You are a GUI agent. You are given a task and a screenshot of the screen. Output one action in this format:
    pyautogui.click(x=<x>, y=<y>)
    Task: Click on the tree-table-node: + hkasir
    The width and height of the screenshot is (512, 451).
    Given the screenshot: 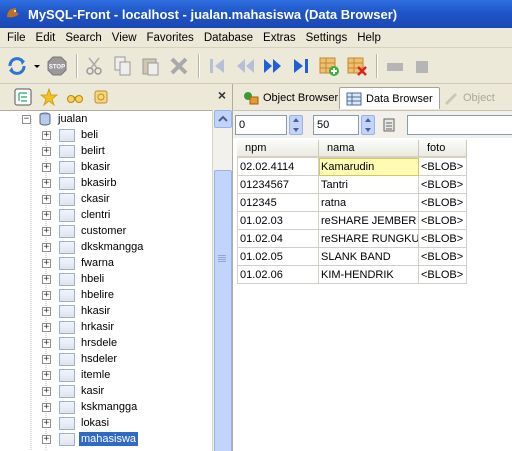 What is the action you would take?
    pyautogui.click(x=77, y=311)
    